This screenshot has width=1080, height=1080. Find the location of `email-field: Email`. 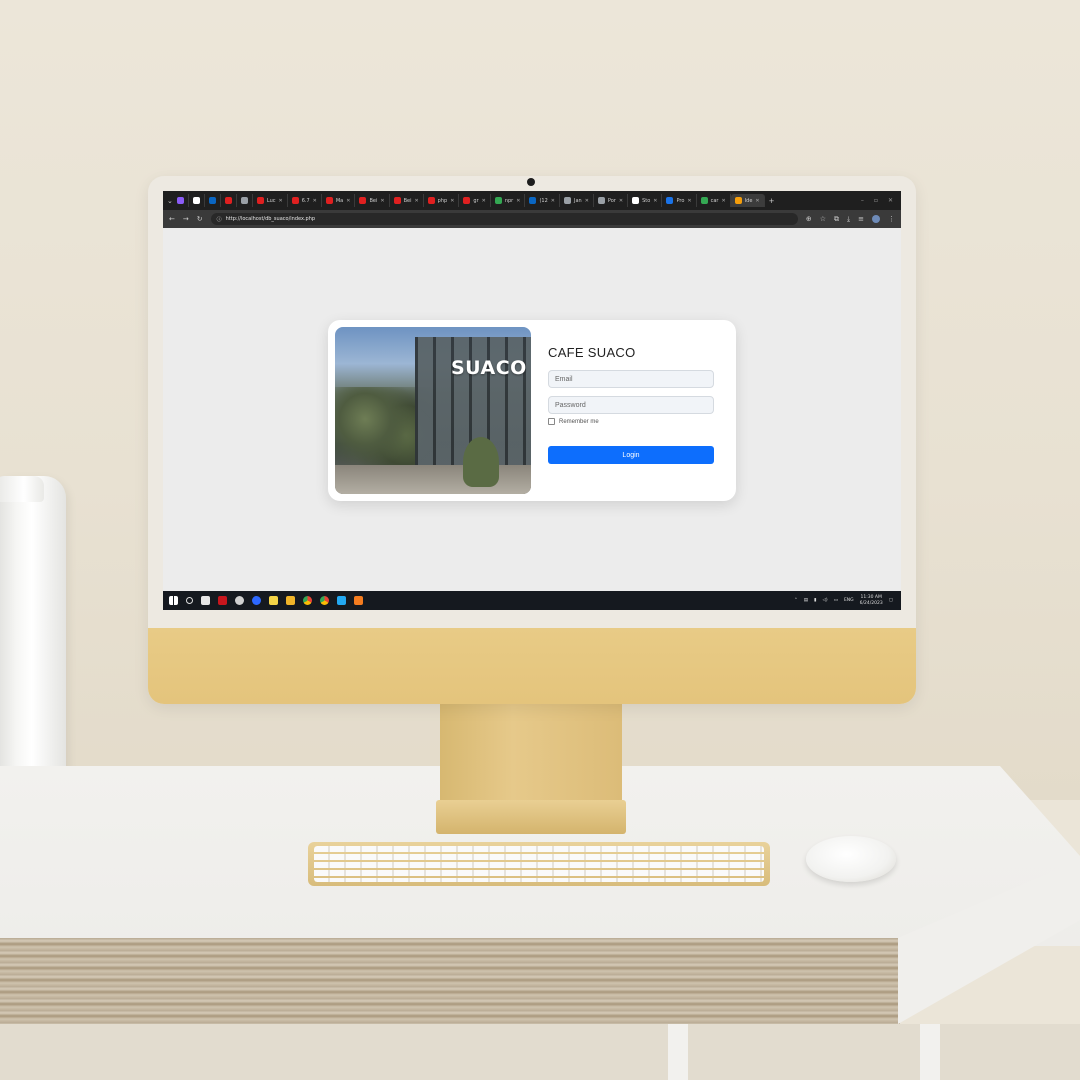

email-field: Email is located at coordinates (631, 379).